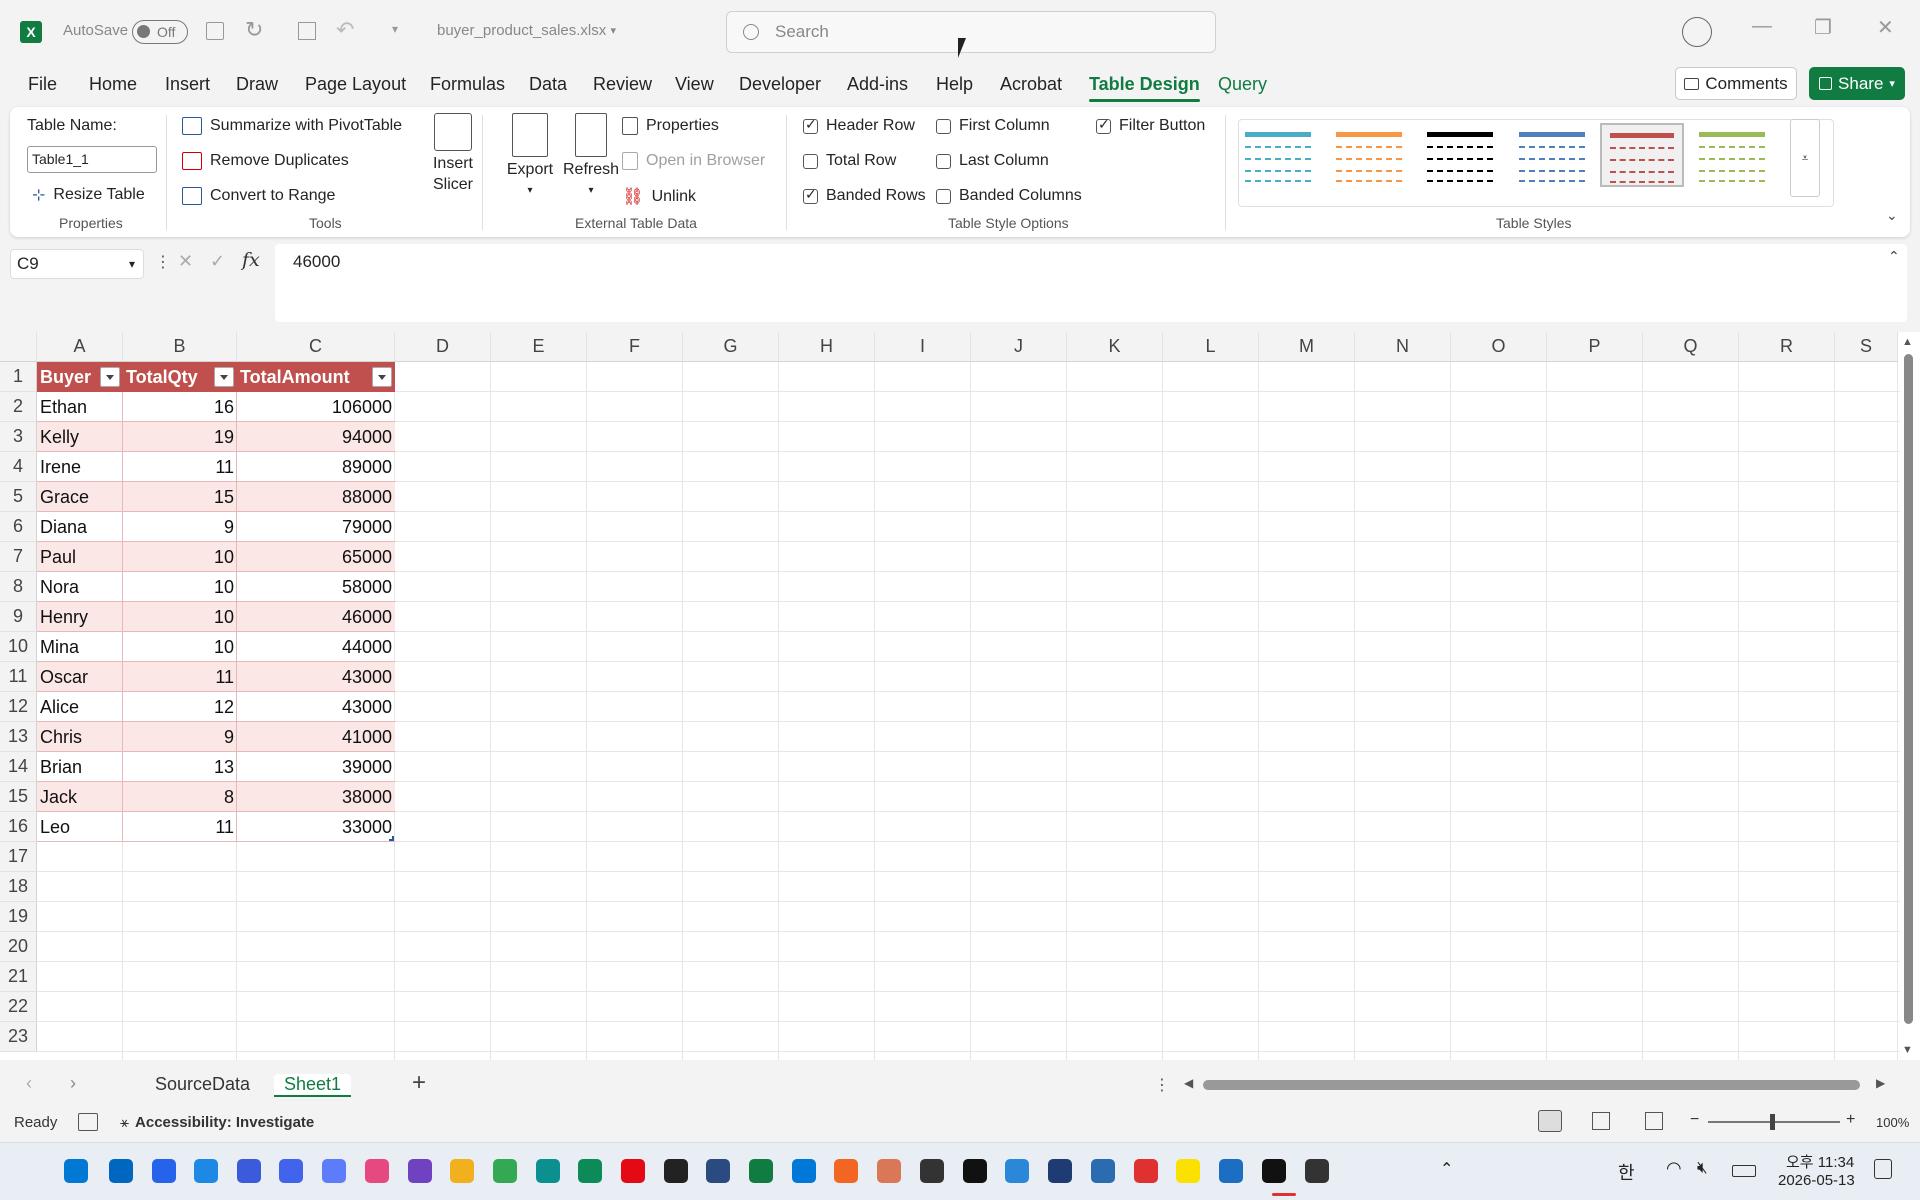  Describe the element at coordinates (1091, 283) in the screenshot. I see `formula-input: 46000` at that location.